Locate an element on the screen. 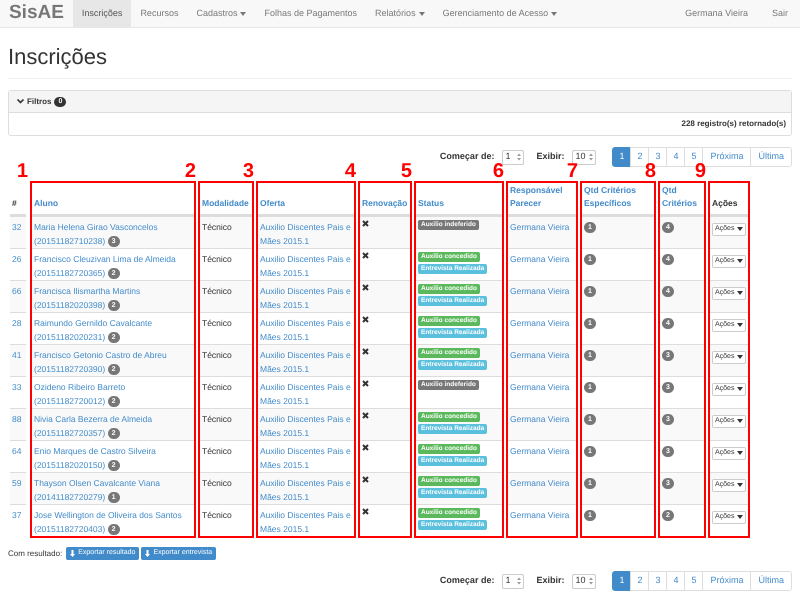 Image resolution: width=800 pixels, height=595 pixels. page-link: 5 is located at coordinates (694, 581).